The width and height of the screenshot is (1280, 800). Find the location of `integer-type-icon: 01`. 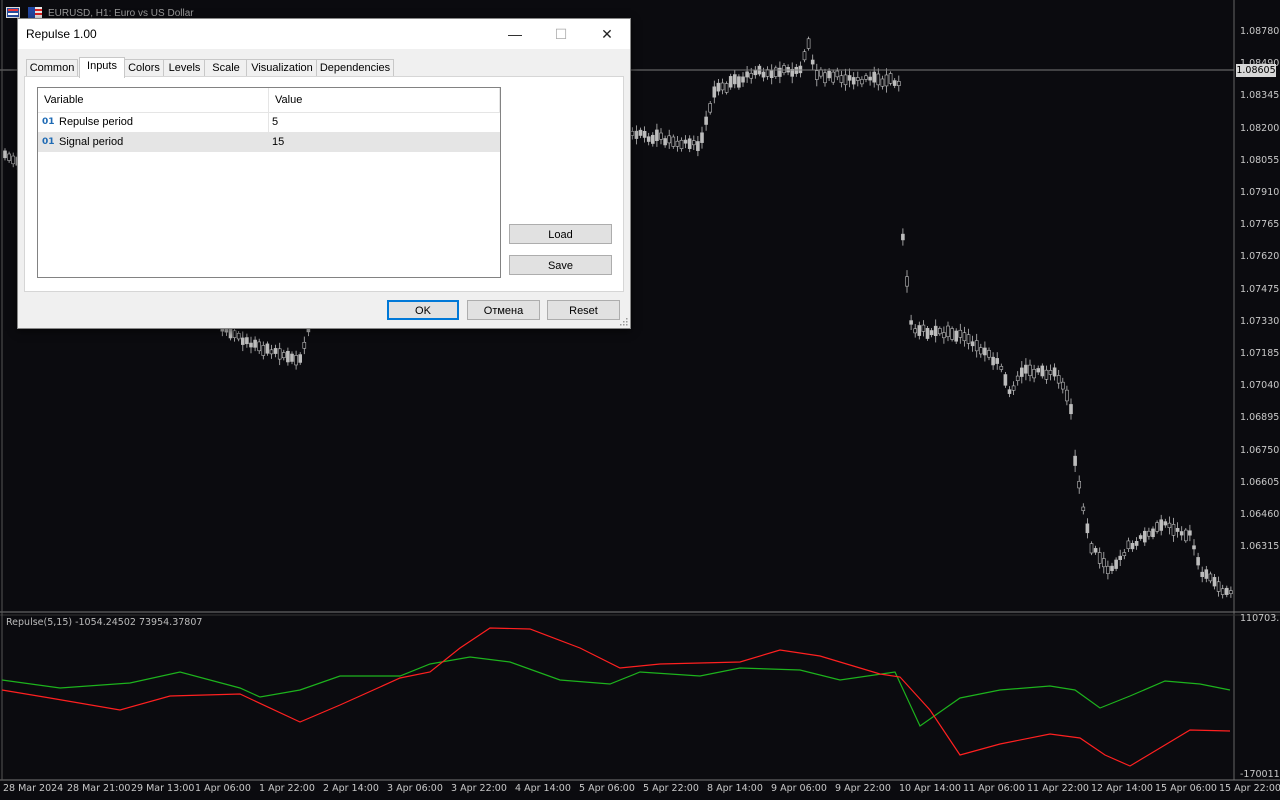

integer-type-icon: 01 is located at coordinates (48, 122).